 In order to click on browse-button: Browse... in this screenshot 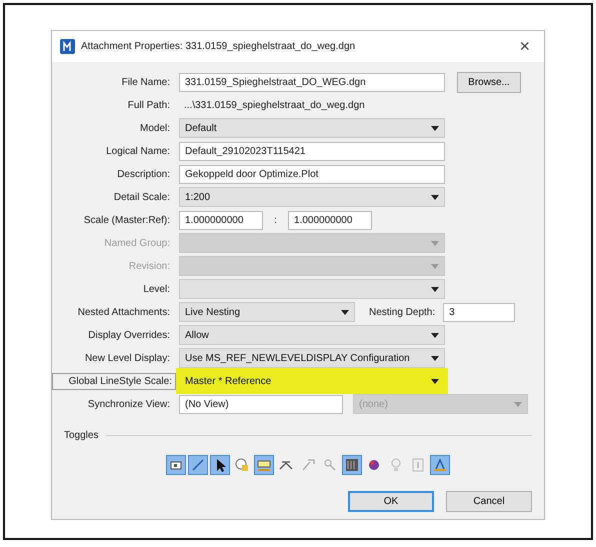, I will do `click(489, 82)`.